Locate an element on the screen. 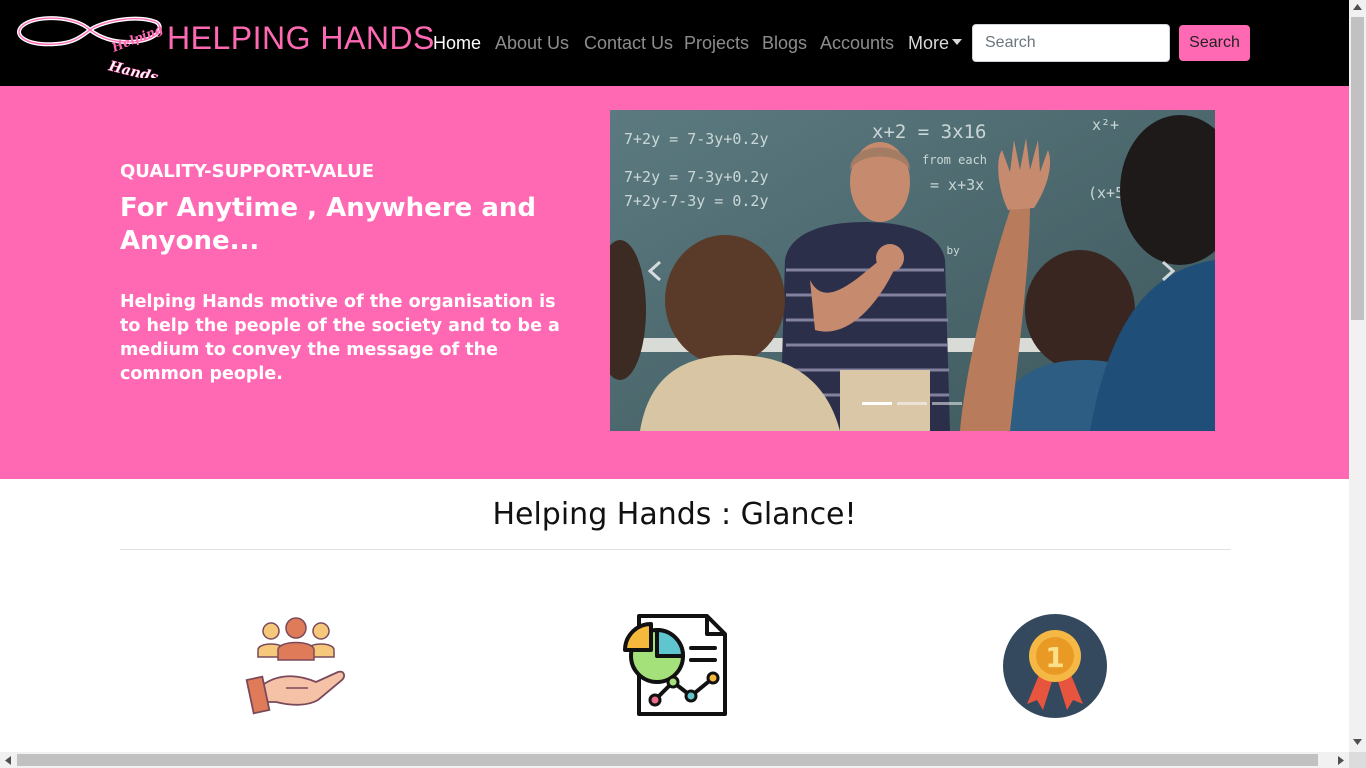 The image size is (1366, 768). first-place-medal-icon: 1 is located at coordinates (1055, 666).